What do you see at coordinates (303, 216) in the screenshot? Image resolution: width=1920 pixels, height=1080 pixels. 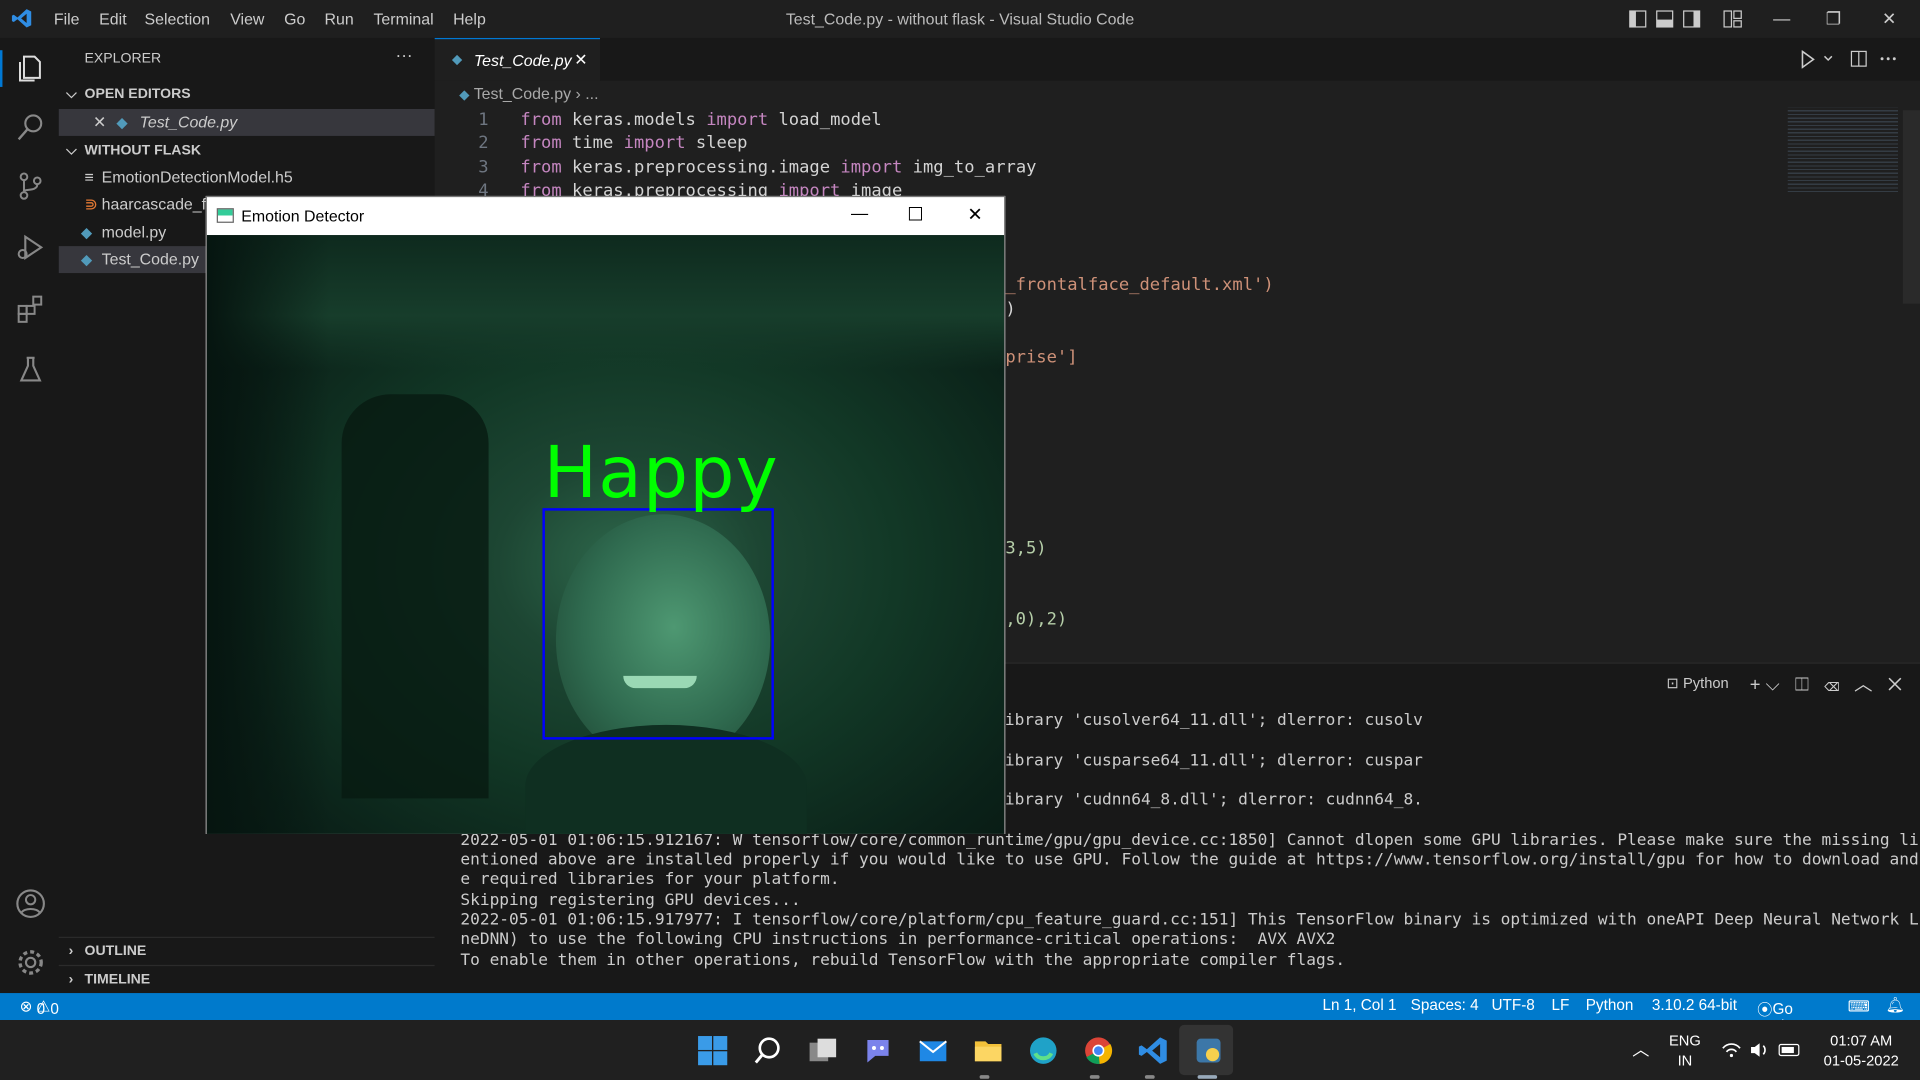 I see `popup-title: Emotion Detector` at bounding box center [303, 216].